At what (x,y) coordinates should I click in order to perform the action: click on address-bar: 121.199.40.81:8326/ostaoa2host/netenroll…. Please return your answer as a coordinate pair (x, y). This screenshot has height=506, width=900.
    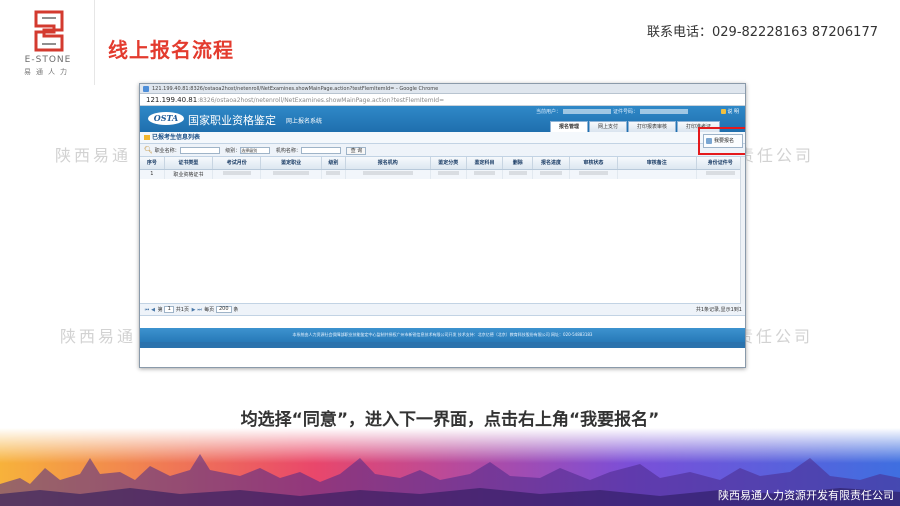
    Looking at the image, I should click on (442, 100).